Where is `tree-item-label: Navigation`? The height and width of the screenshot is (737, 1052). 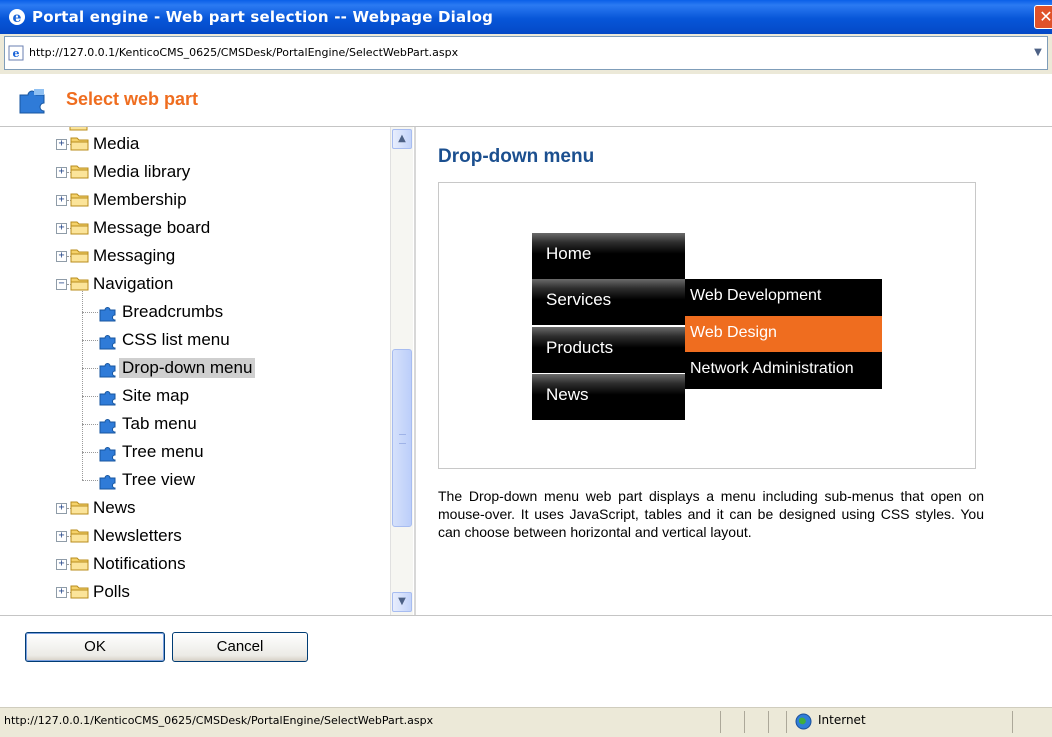 tree-item-label: Navigation is located at coordinates (133, 283).